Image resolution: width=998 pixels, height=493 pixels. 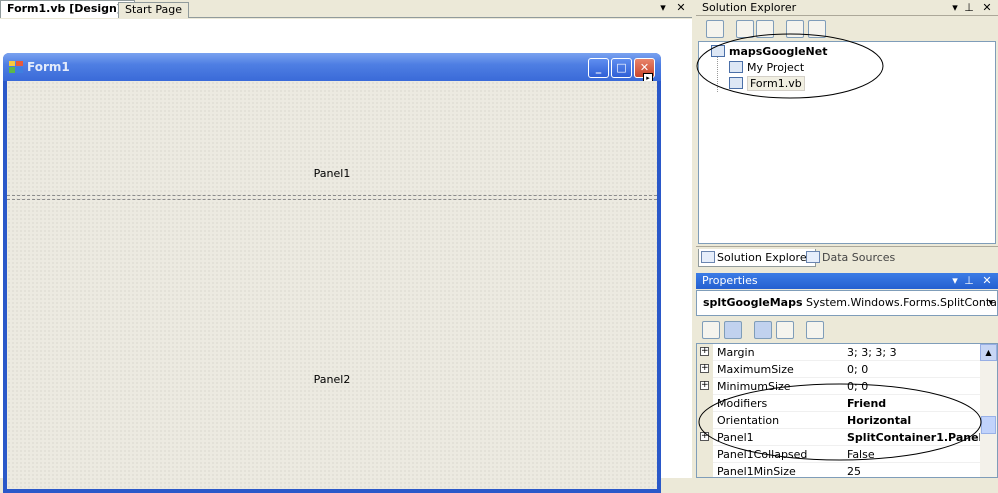 I want to click on property-name: Modifiers, so click(x=742, y=403).